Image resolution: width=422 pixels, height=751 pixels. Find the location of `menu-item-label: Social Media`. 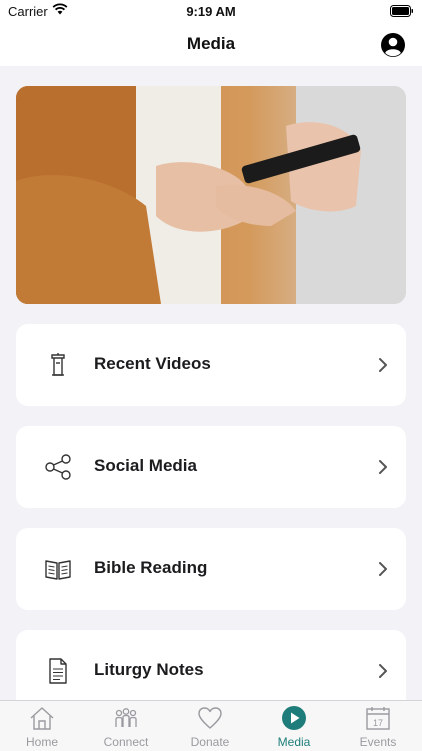

menu-item-label: Social Media is located at coordinates (145, 465).